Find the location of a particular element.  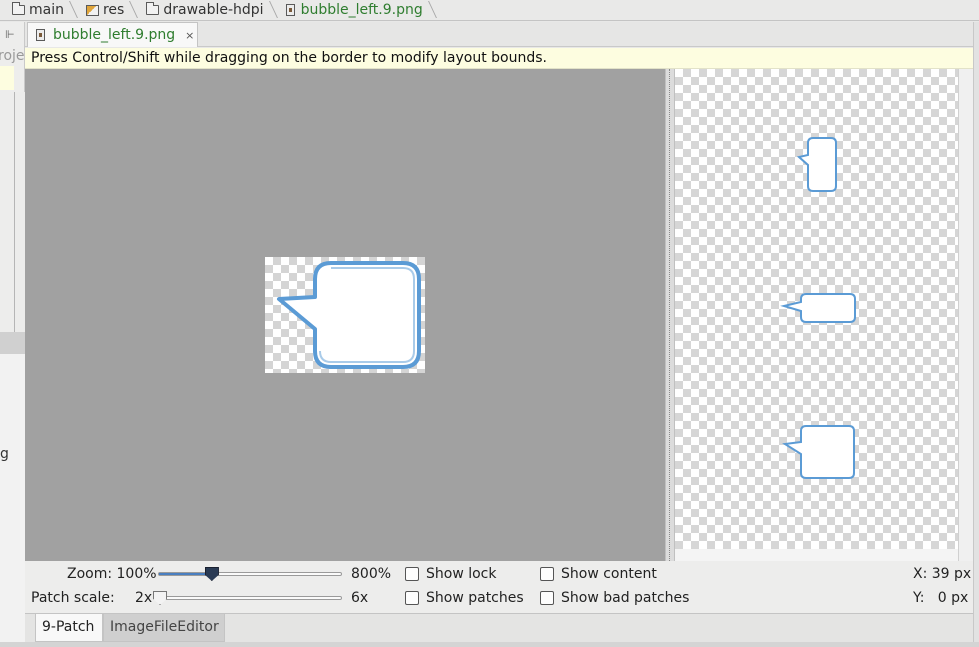

patch-scale-label: Patch scale: is located at coordinates (73, 598).